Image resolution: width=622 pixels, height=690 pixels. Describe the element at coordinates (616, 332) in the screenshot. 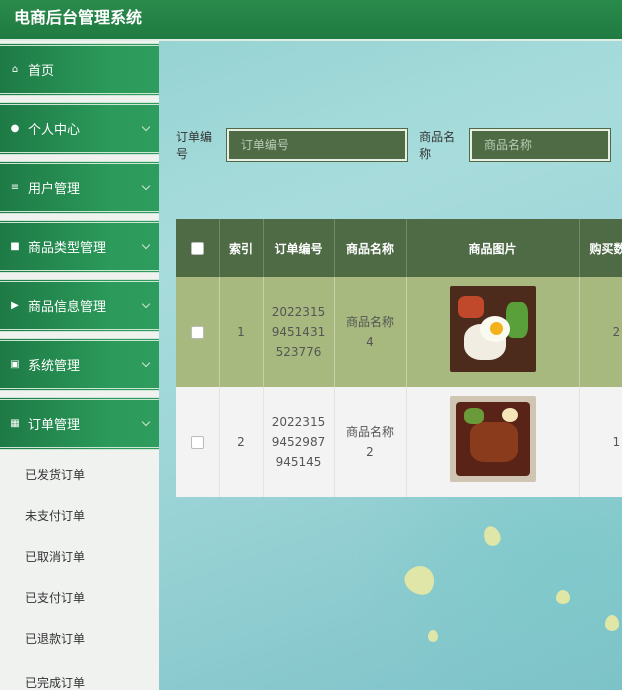

I see `quantity-value: 2` at that location.